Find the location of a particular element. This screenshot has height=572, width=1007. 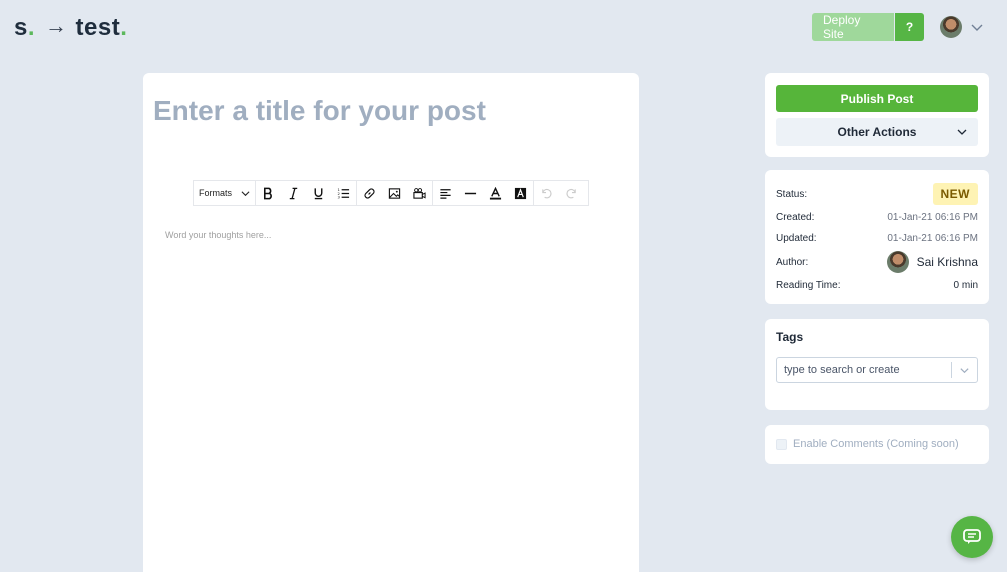

toolbar-group-format is located at coordinates (483, 193).